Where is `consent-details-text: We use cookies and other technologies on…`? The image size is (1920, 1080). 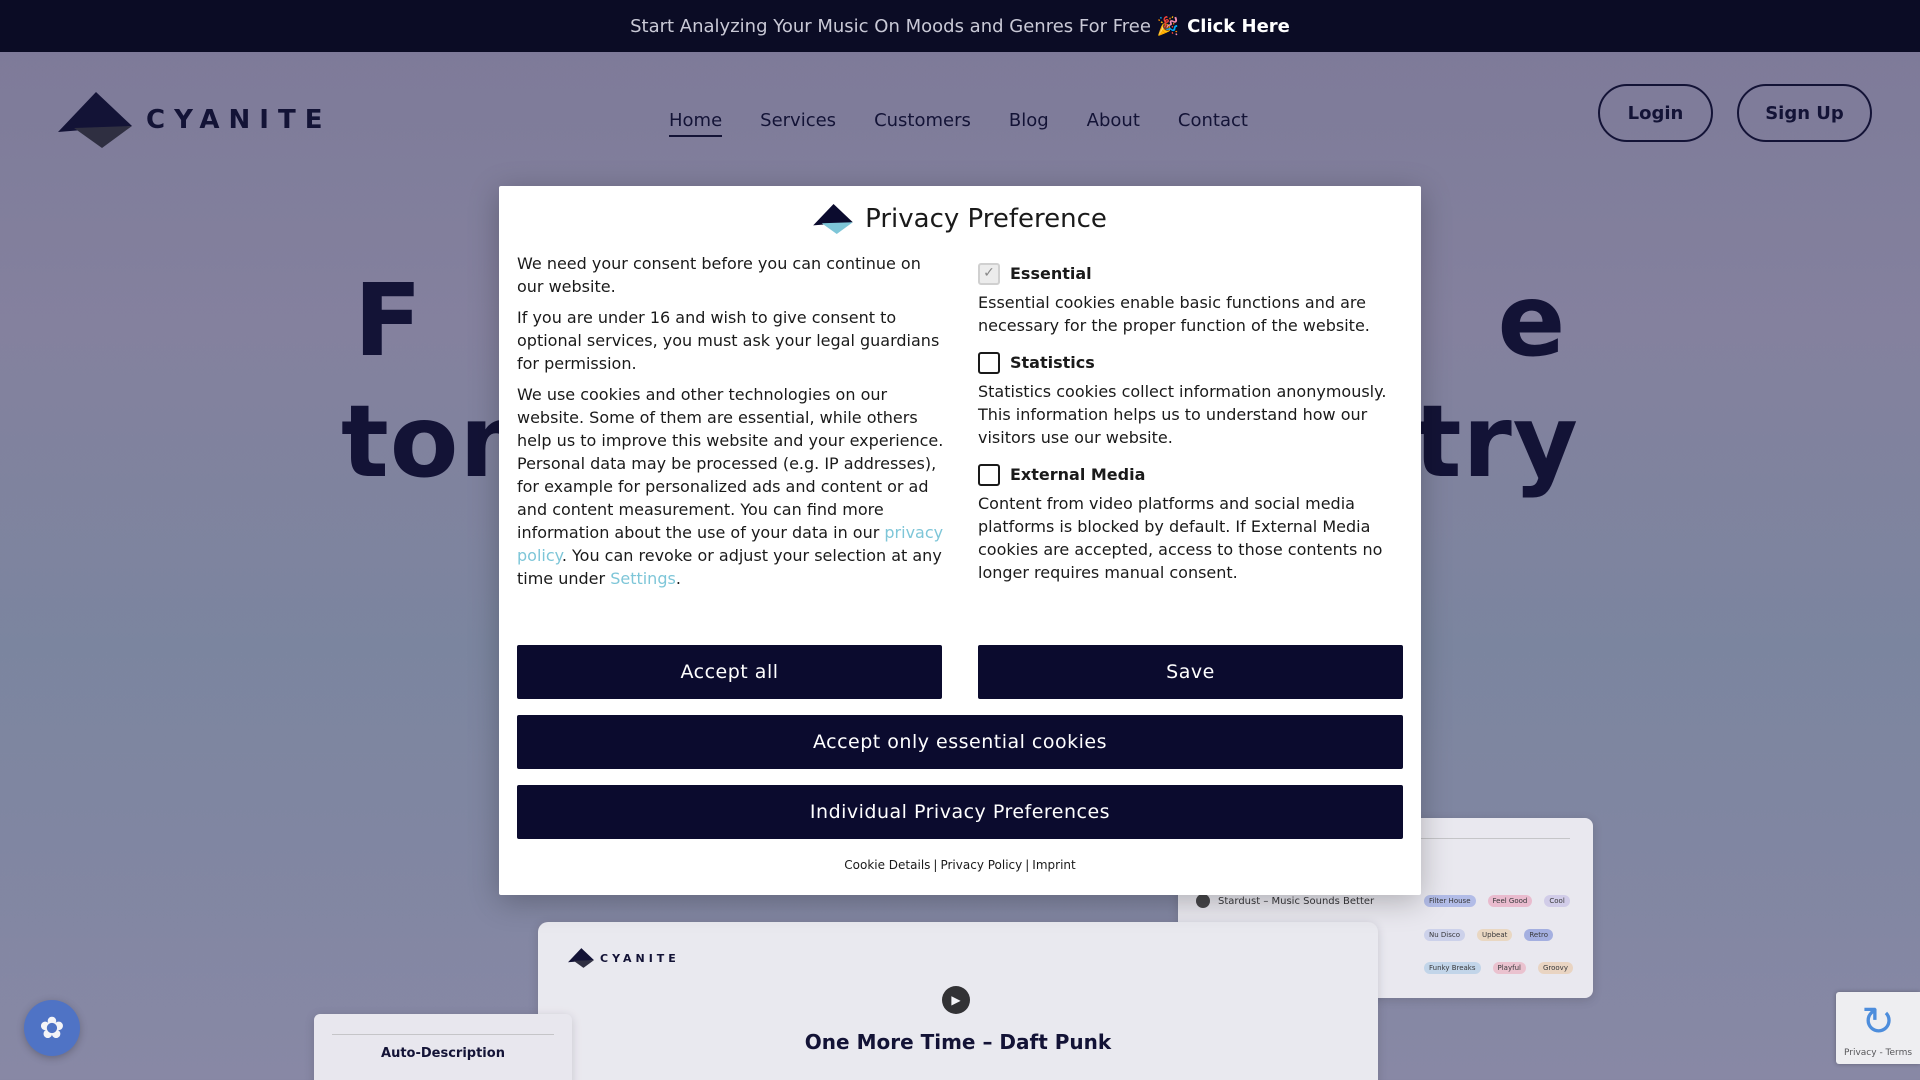
consent-details-text: We use cookies and other technologies on… is located at coordinates (730, 463).